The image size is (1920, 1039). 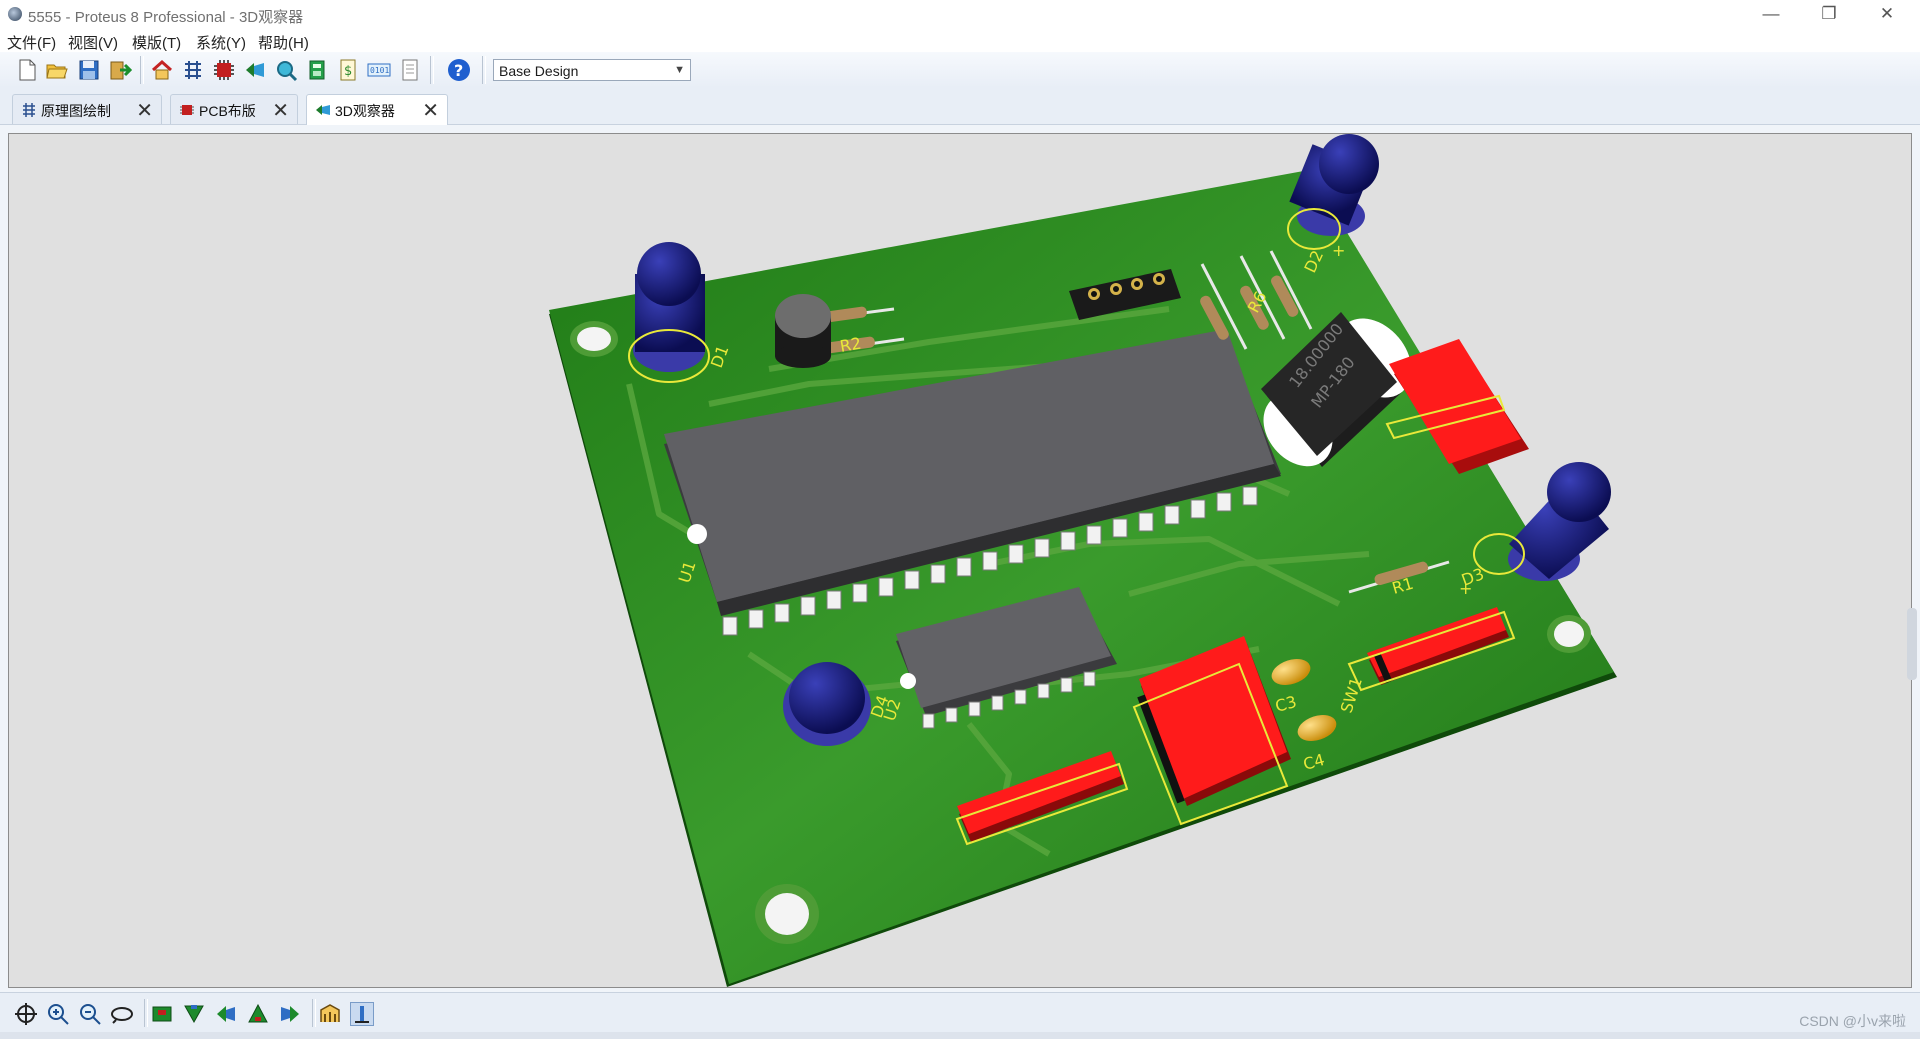 I want to click on source-code-icon: 0101, so click(x=379, y=70).